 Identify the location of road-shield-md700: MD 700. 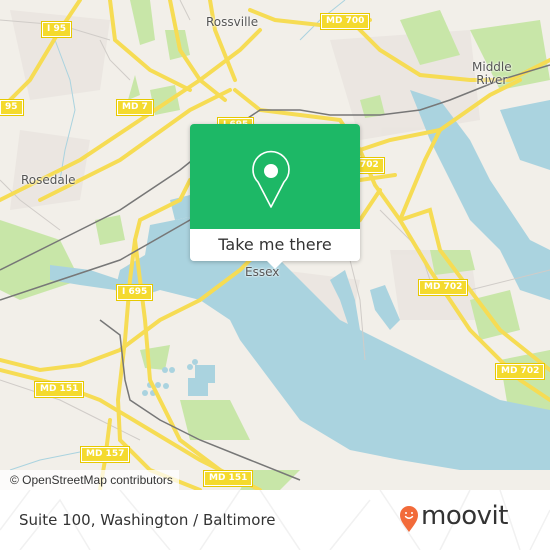
(345, 21).